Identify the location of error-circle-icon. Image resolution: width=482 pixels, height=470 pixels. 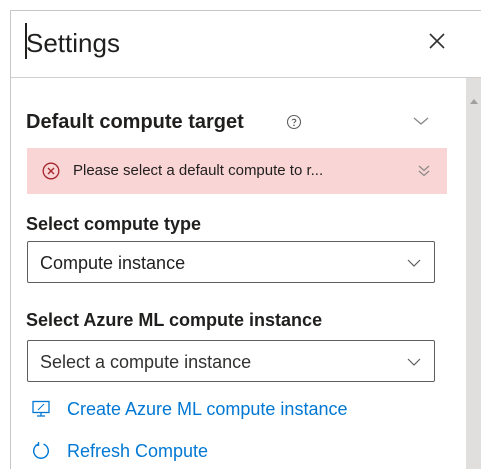
(51, 171).